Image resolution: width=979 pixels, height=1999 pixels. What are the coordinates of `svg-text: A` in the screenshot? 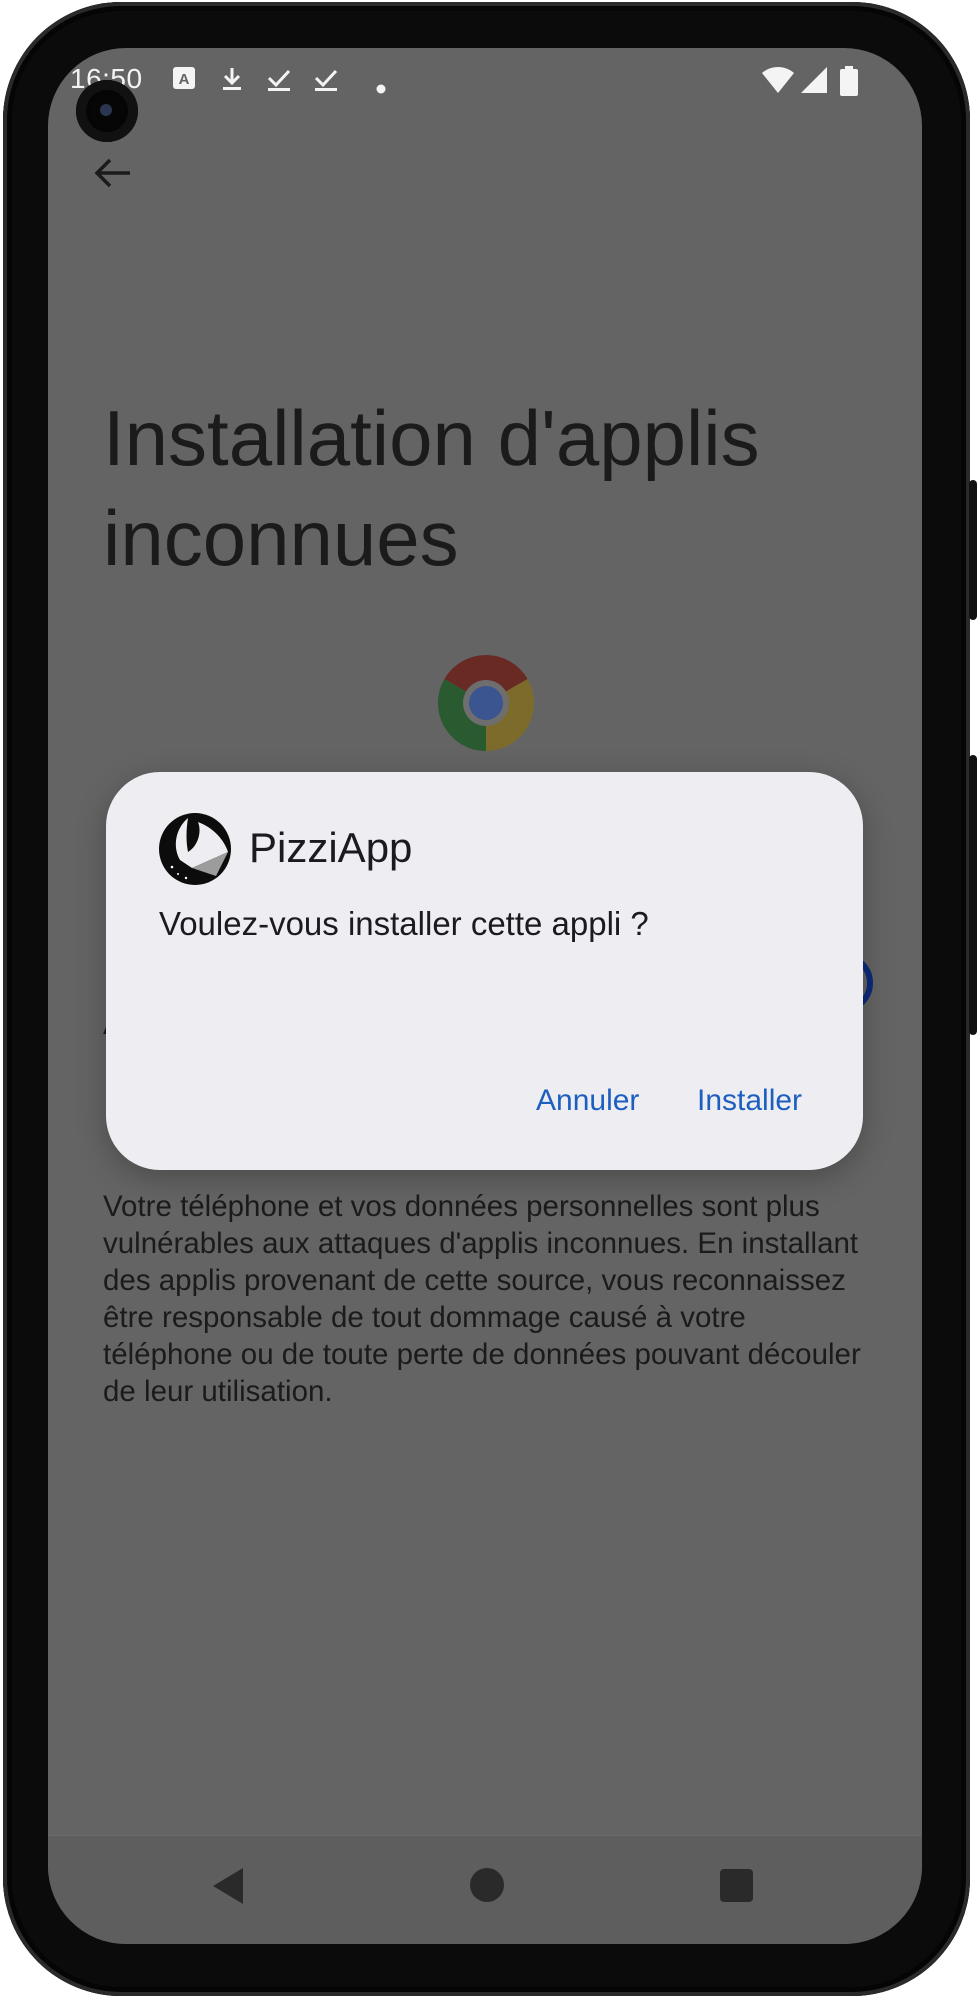 It's located at (184, 79).